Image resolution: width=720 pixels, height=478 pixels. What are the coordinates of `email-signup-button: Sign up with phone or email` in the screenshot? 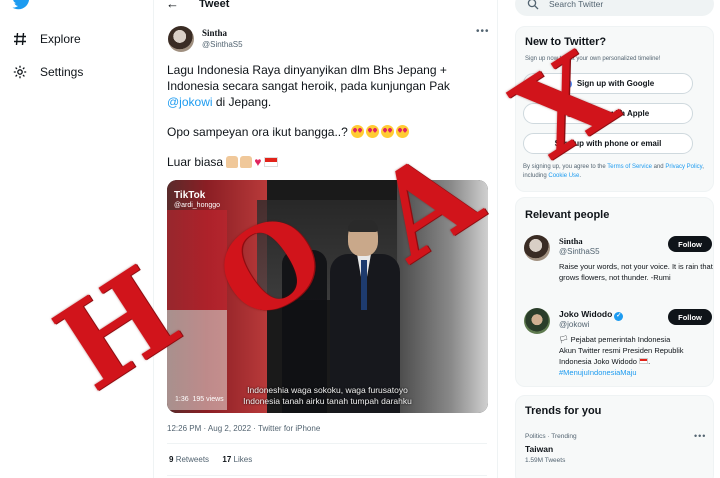 It's located at (608, 143).